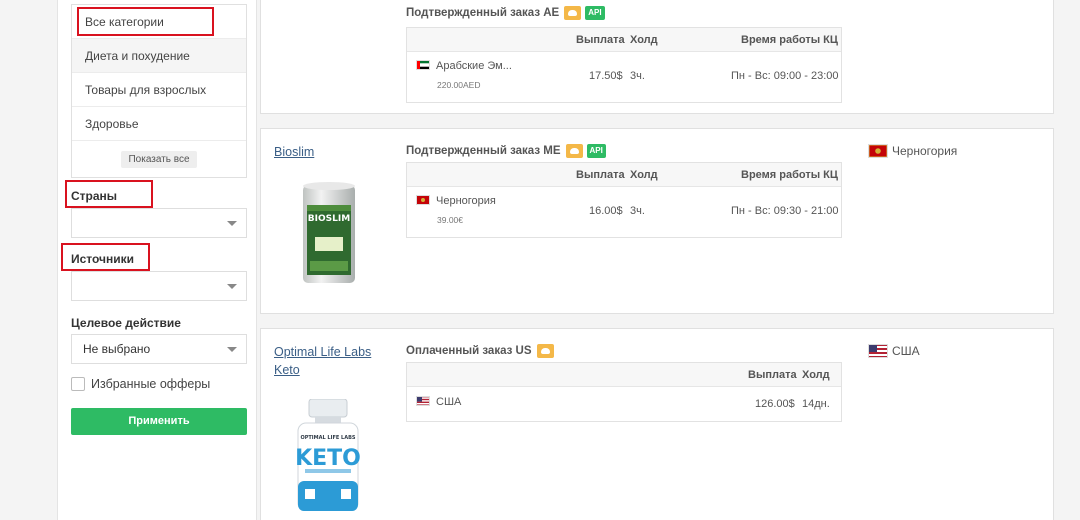 The width and height of the screenshot is (1080, 520). What do you see at coordinates (159, 90) in the screenshot?
I see `category-adult: Товары для взрослых` at bounding box center [159, 90].